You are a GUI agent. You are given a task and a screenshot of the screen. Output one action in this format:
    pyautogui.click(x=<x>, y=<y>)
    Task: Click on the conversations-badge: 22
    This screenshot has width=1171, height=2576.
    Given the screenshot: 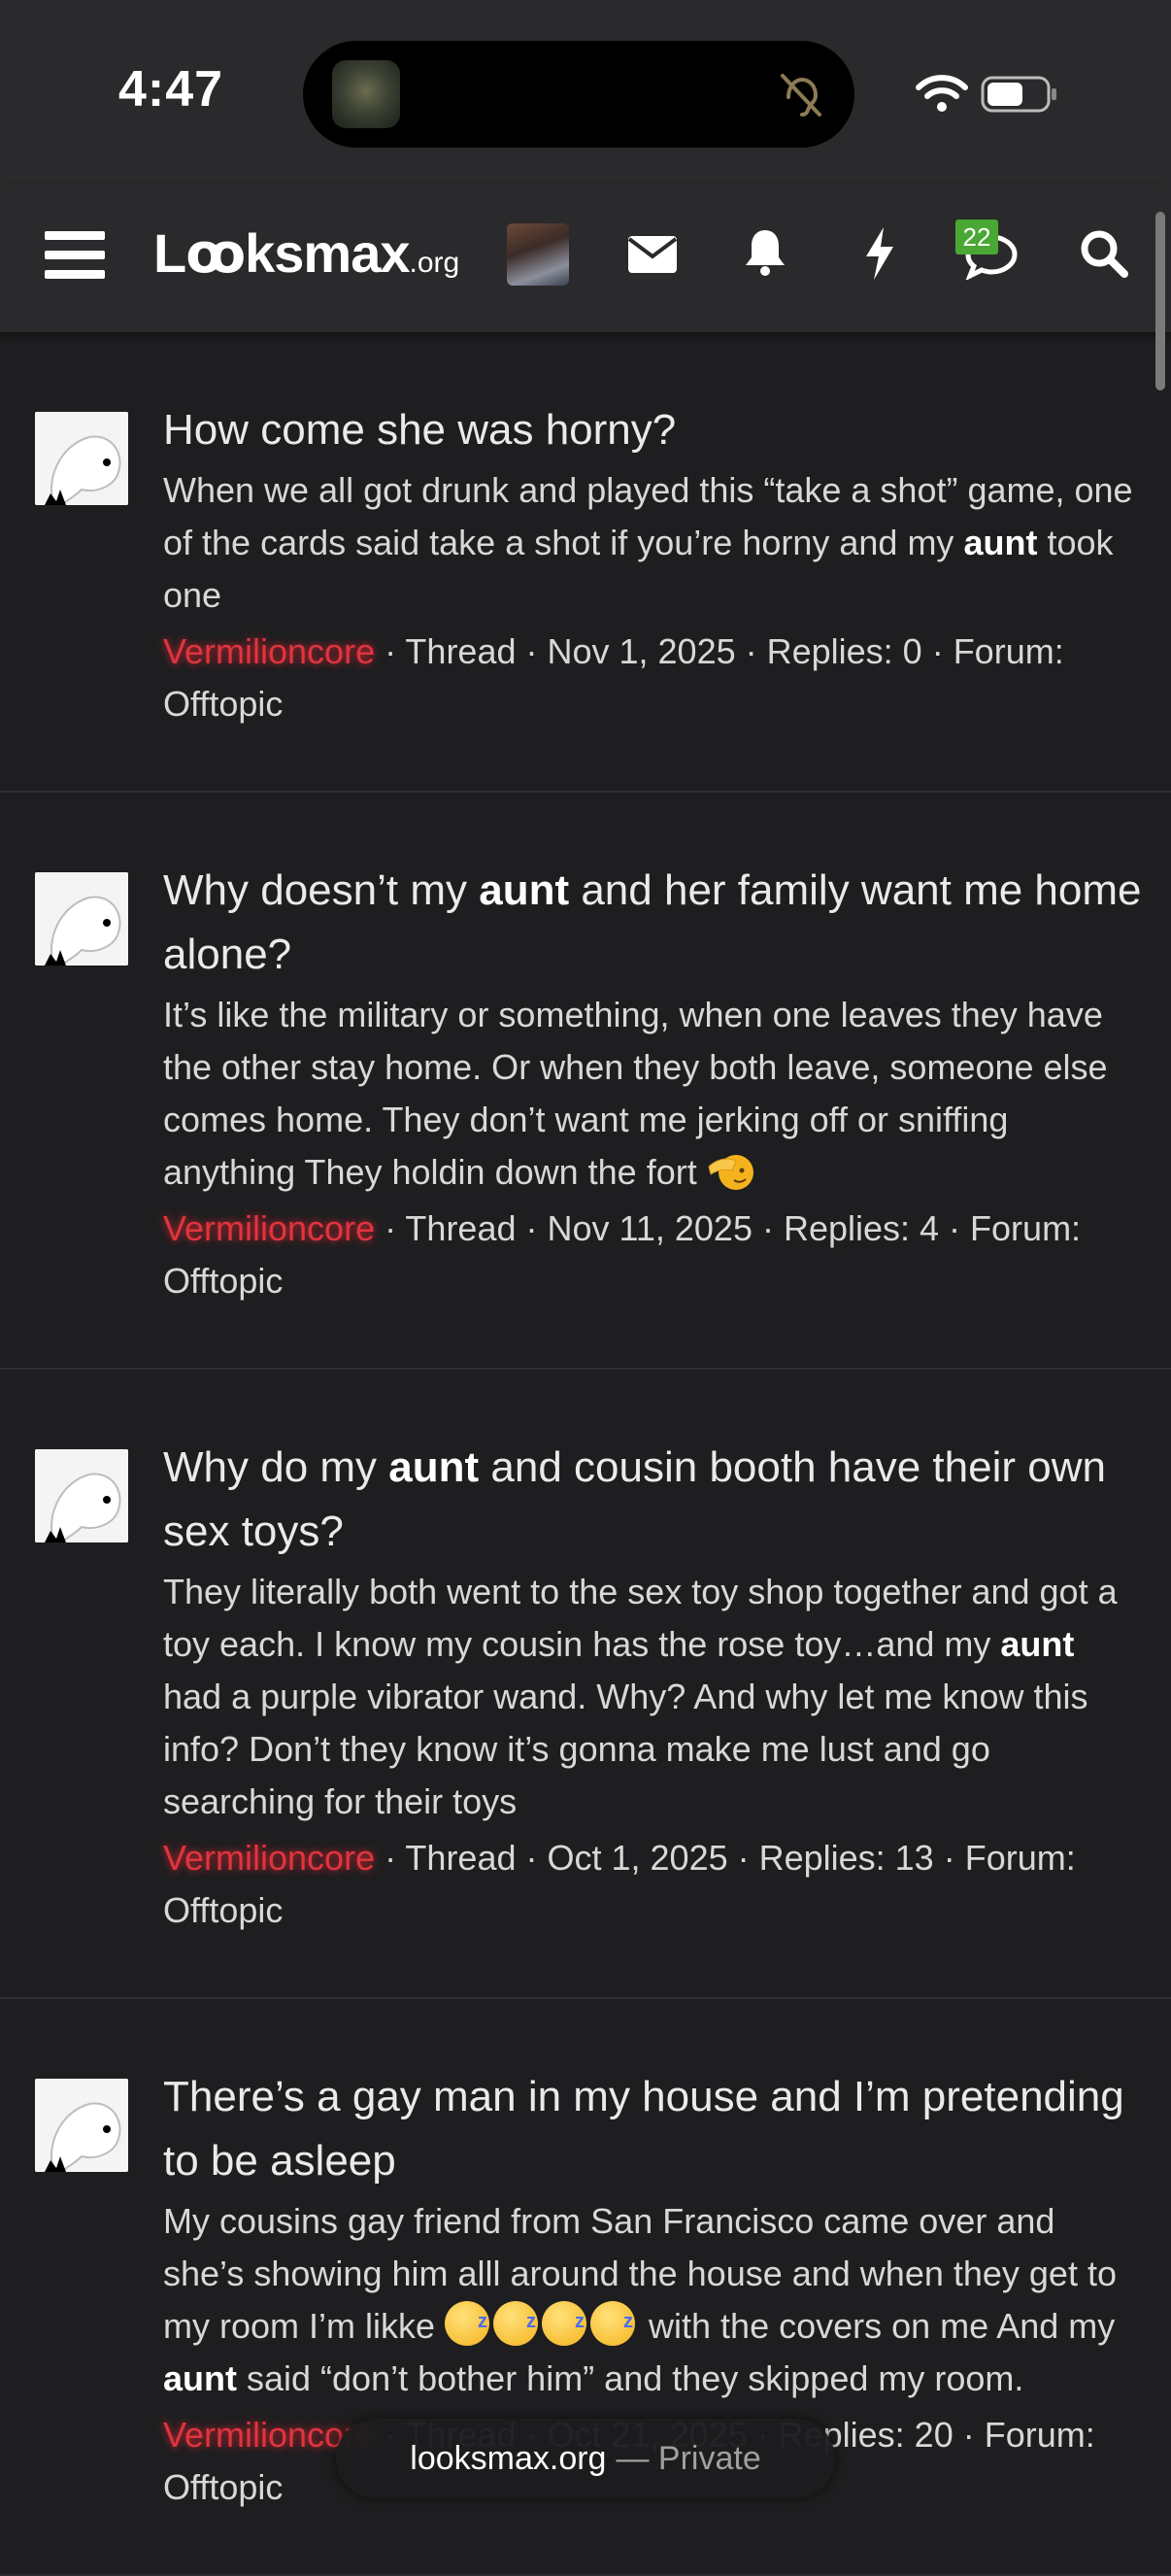 What is the action you would take?
    pyautogui.click(x=976, y=237)
    